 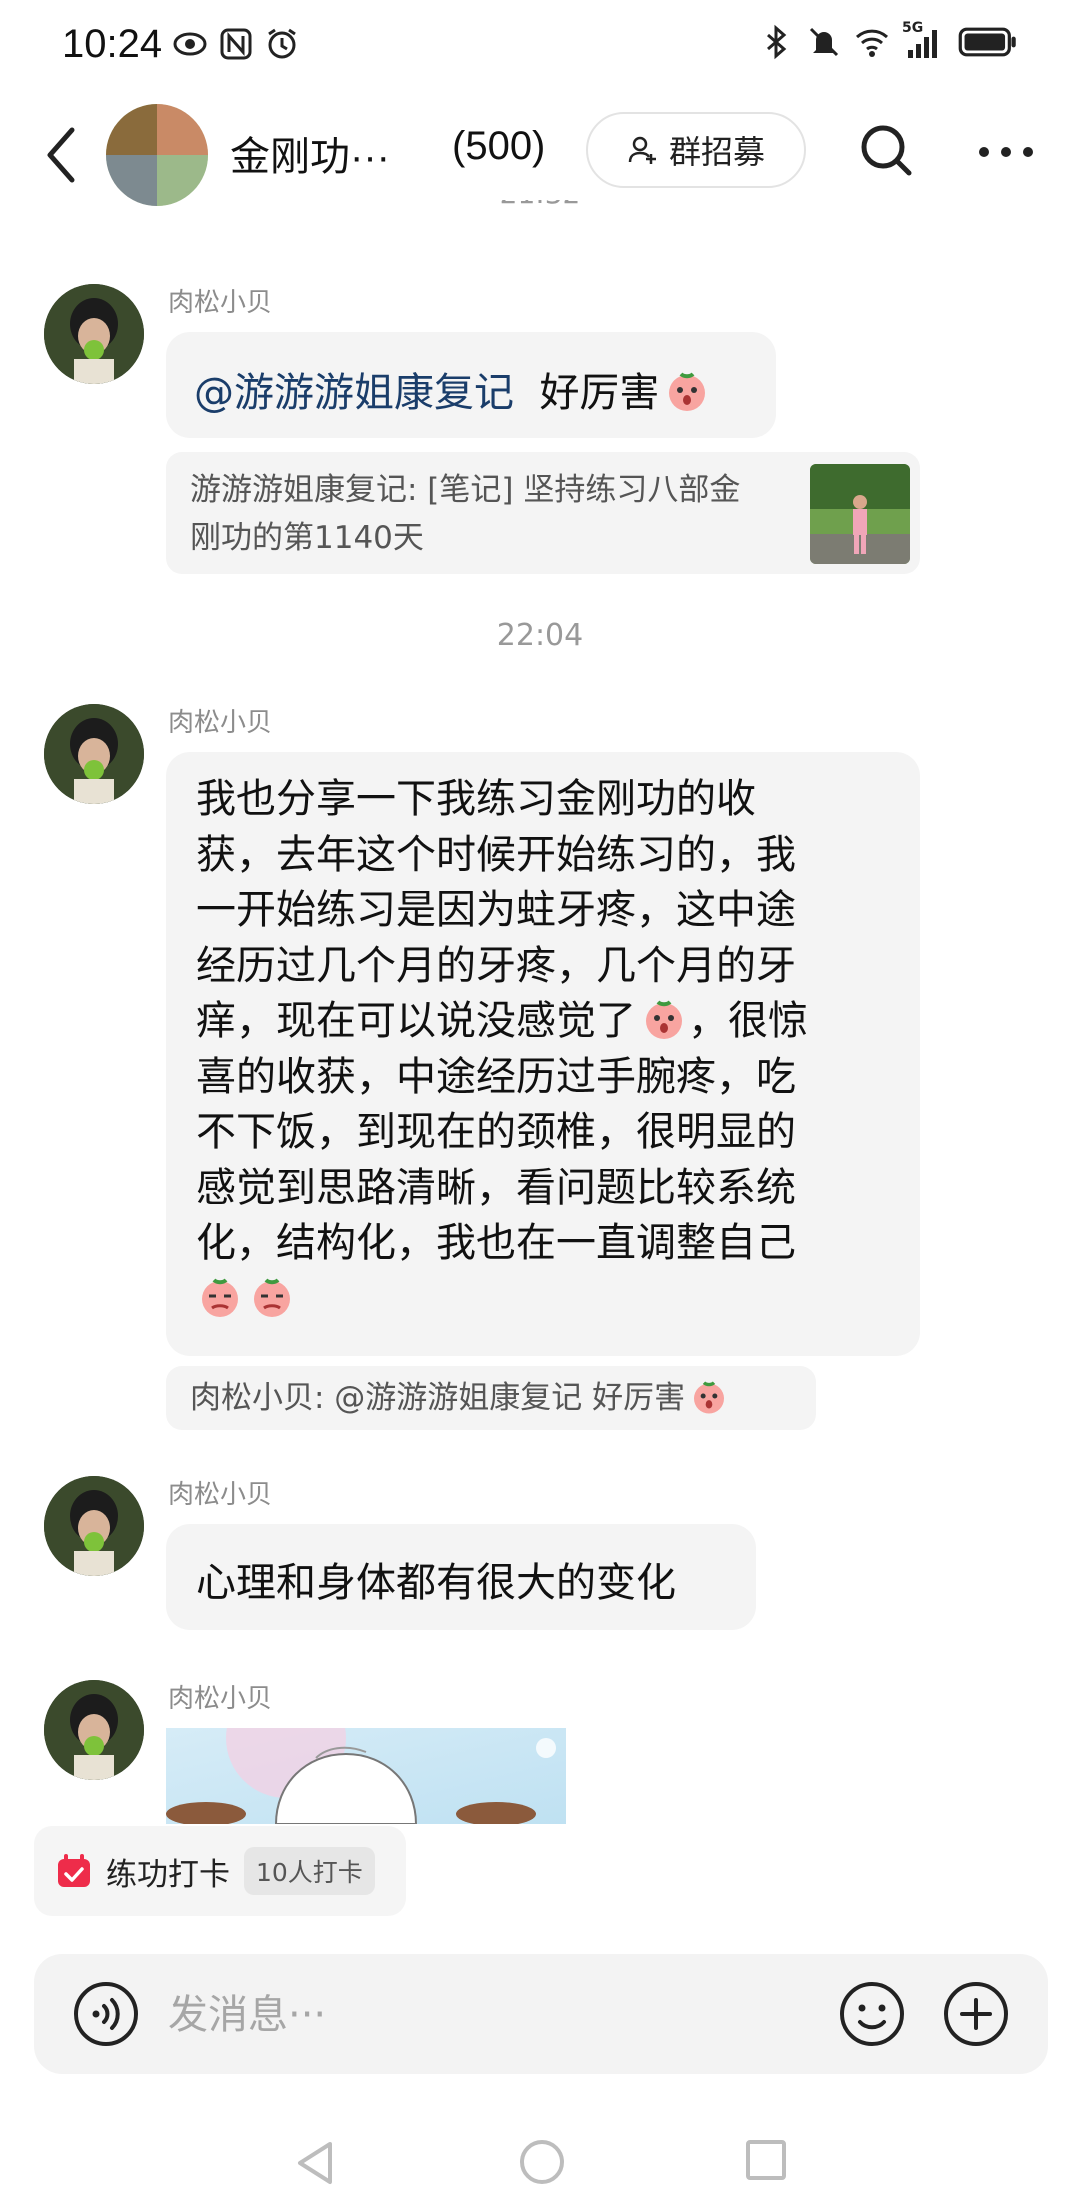 I want to click on message-bubble: 心理和身体都有很大的变化, so click(x=461, y=1577).